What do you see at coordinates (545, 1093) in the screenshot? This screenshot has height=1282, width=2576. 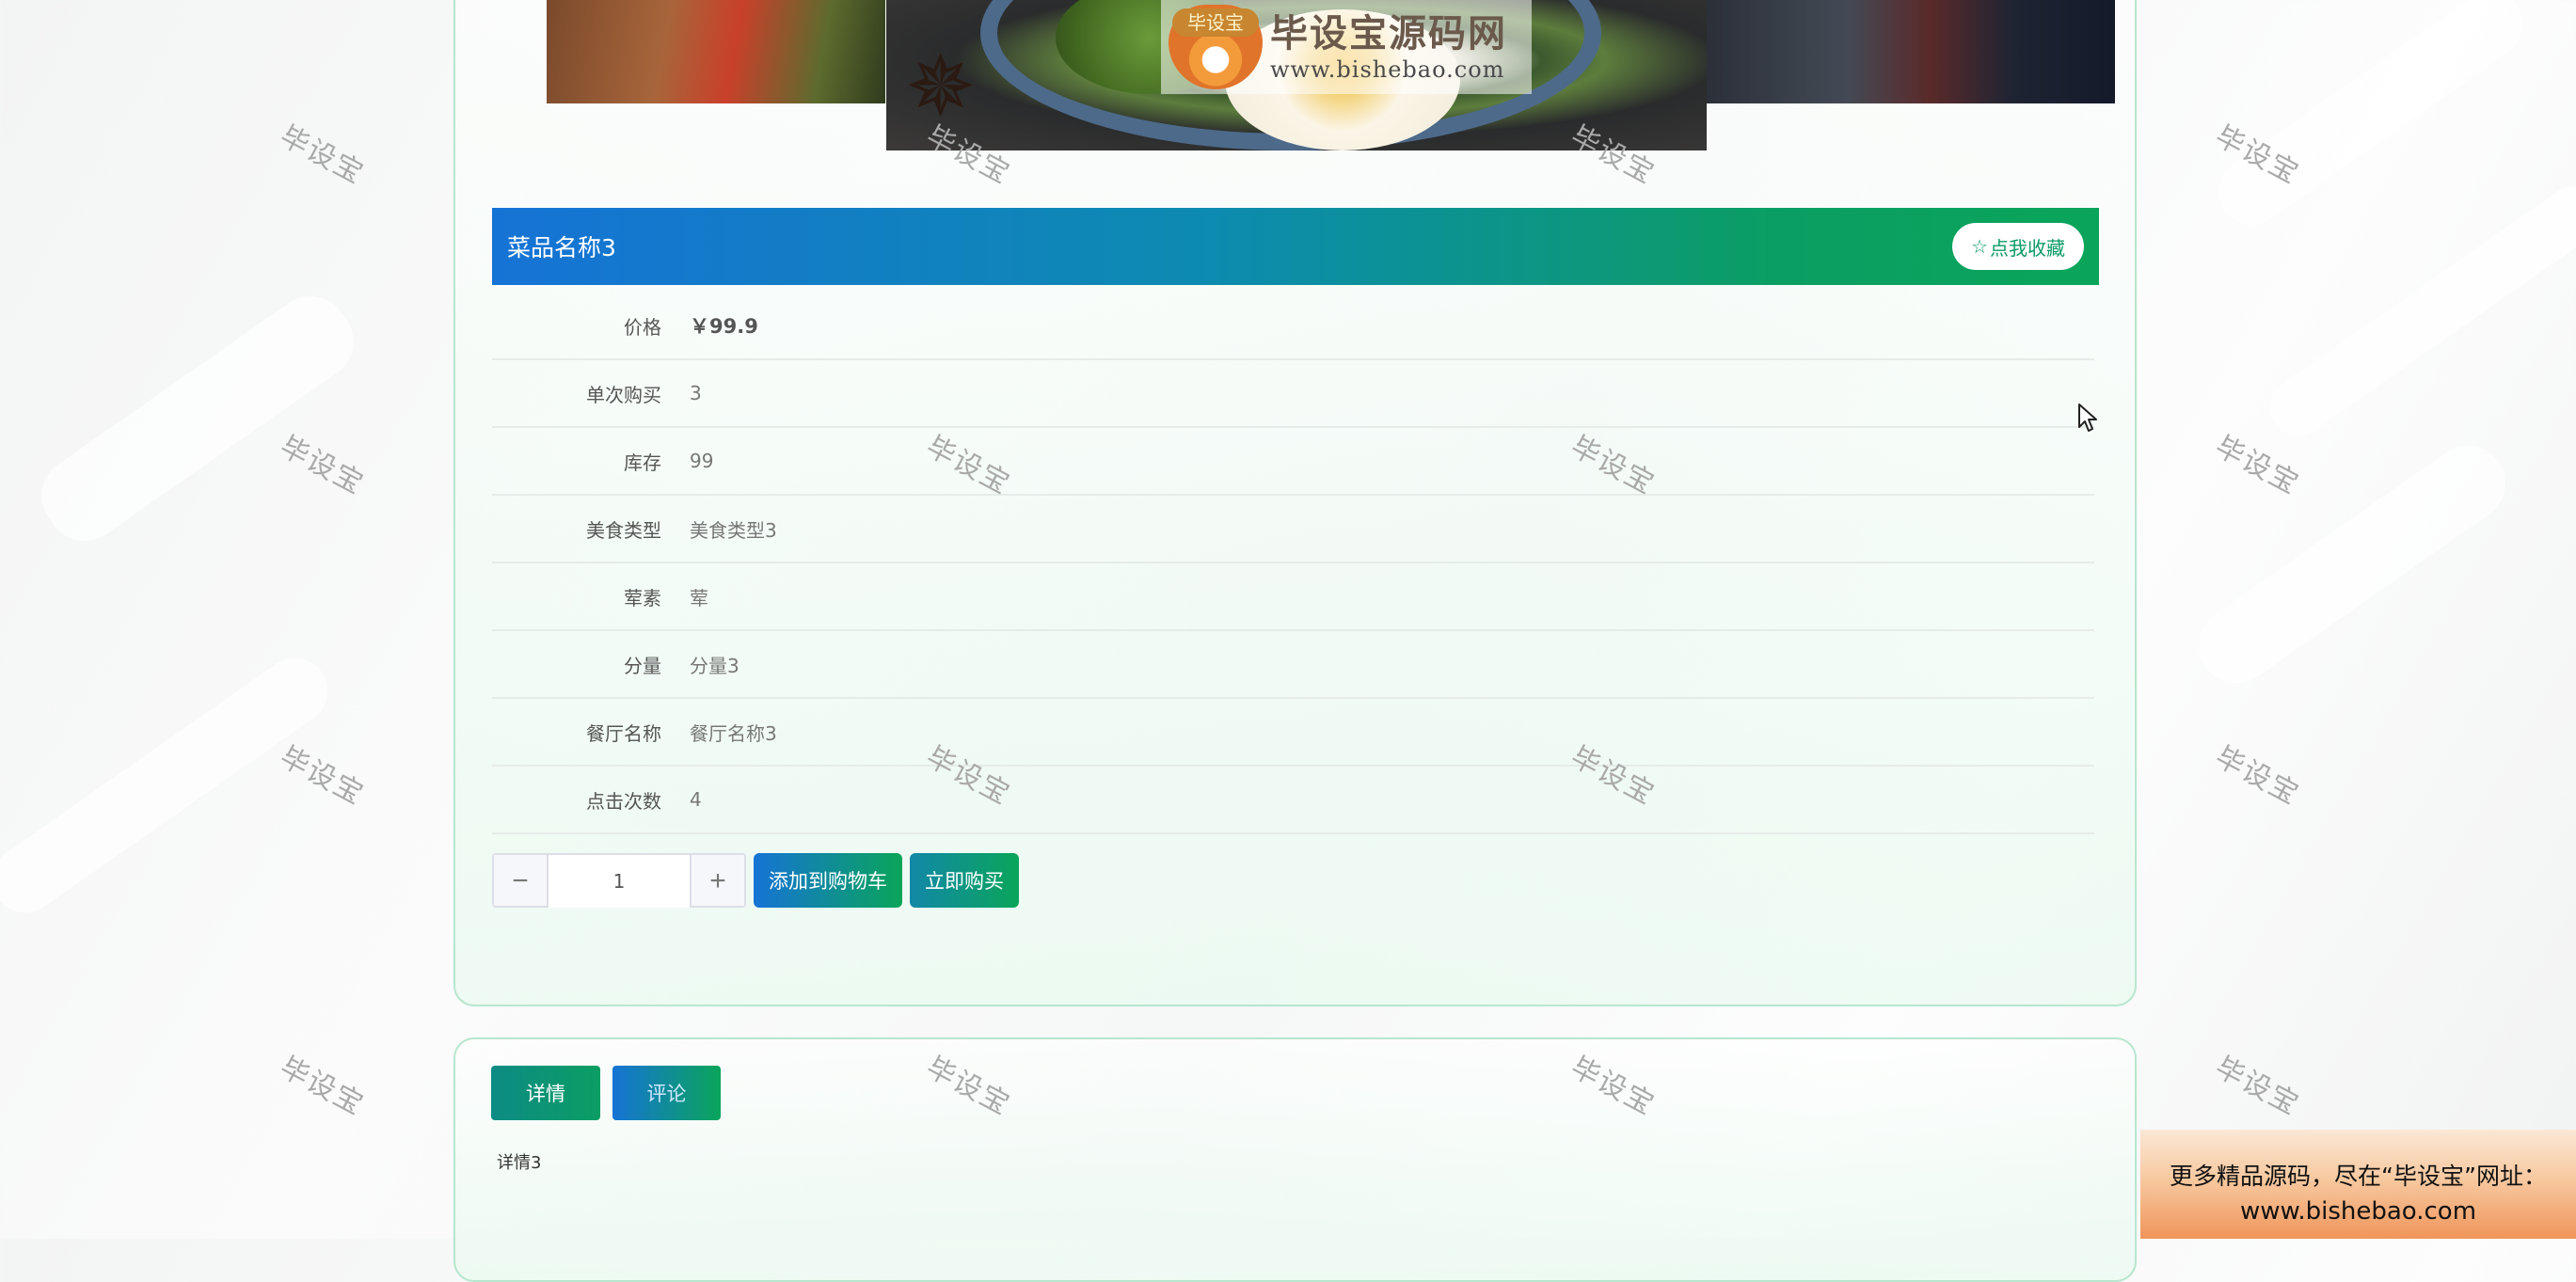 I see `tab-detail: 详情` at bounding box center [545, 1093].